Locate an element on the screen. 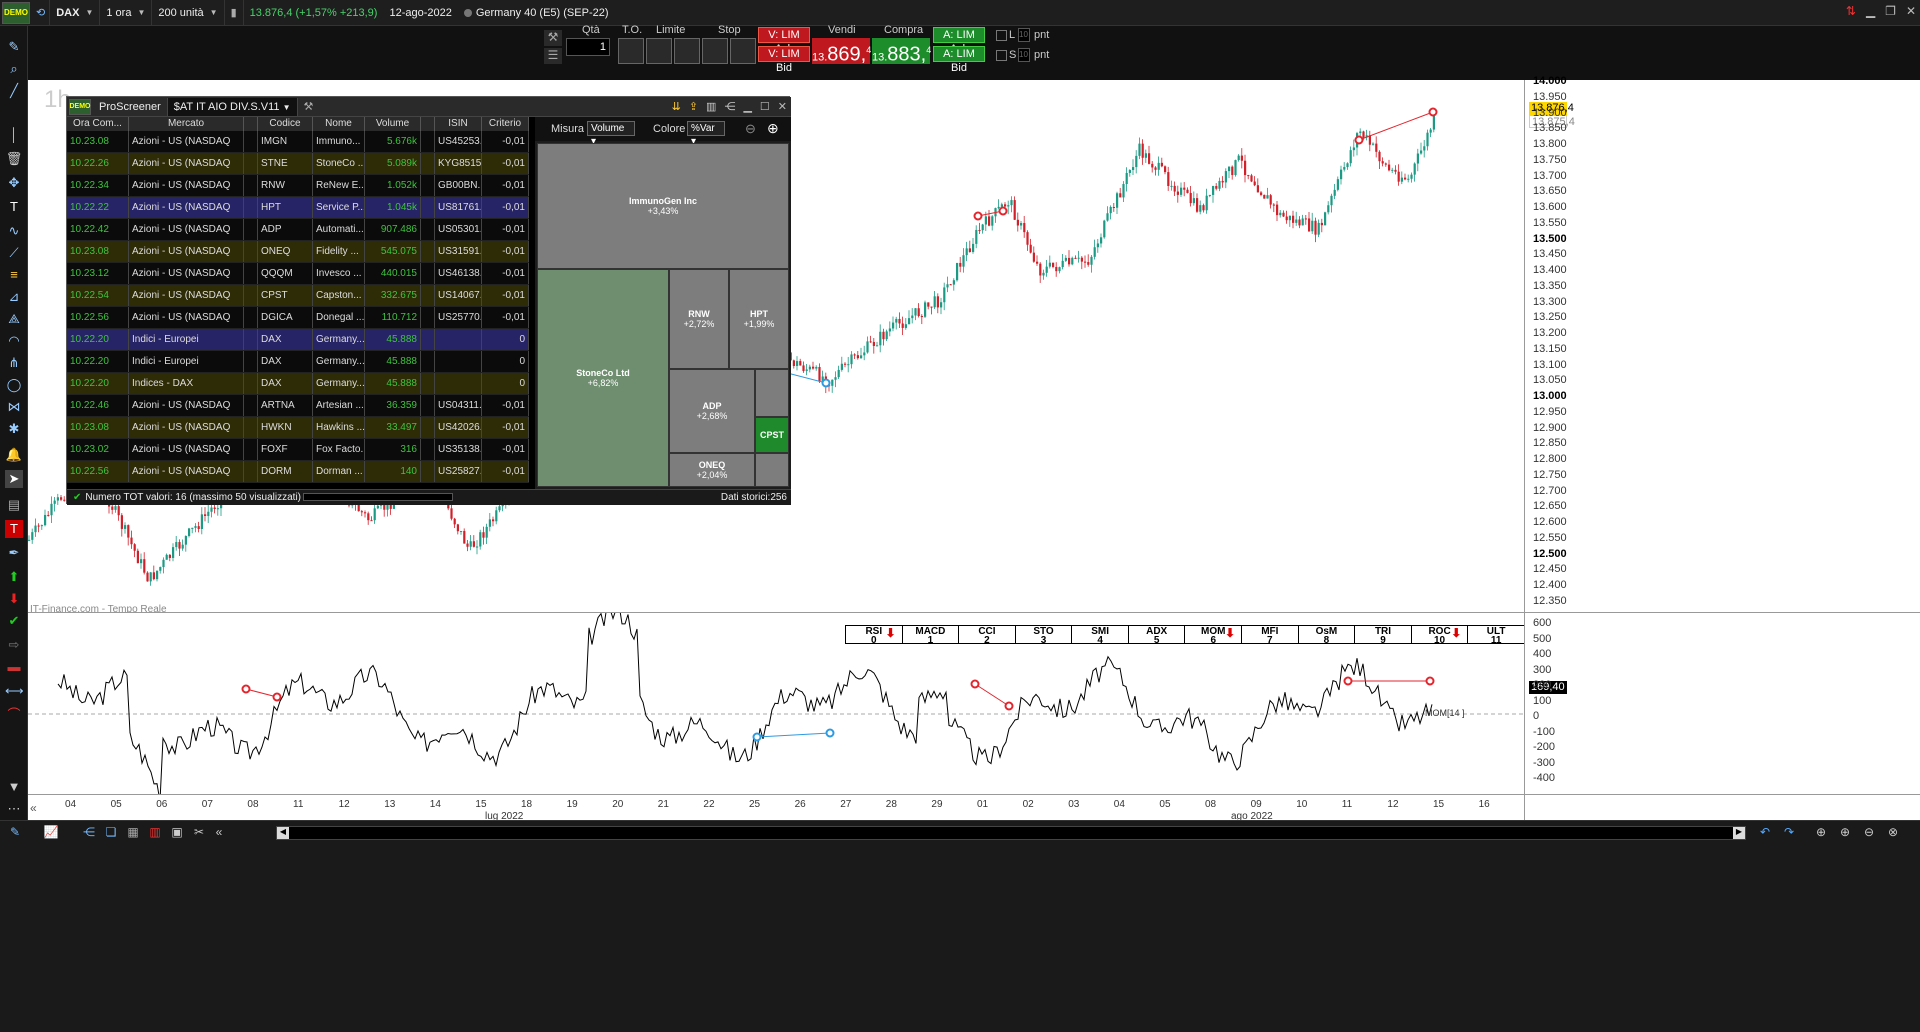 Image resolution: width=1920 pixels, height=1032 pixels. chart-type-icon: 📈 is located at coordinates (51, 833).